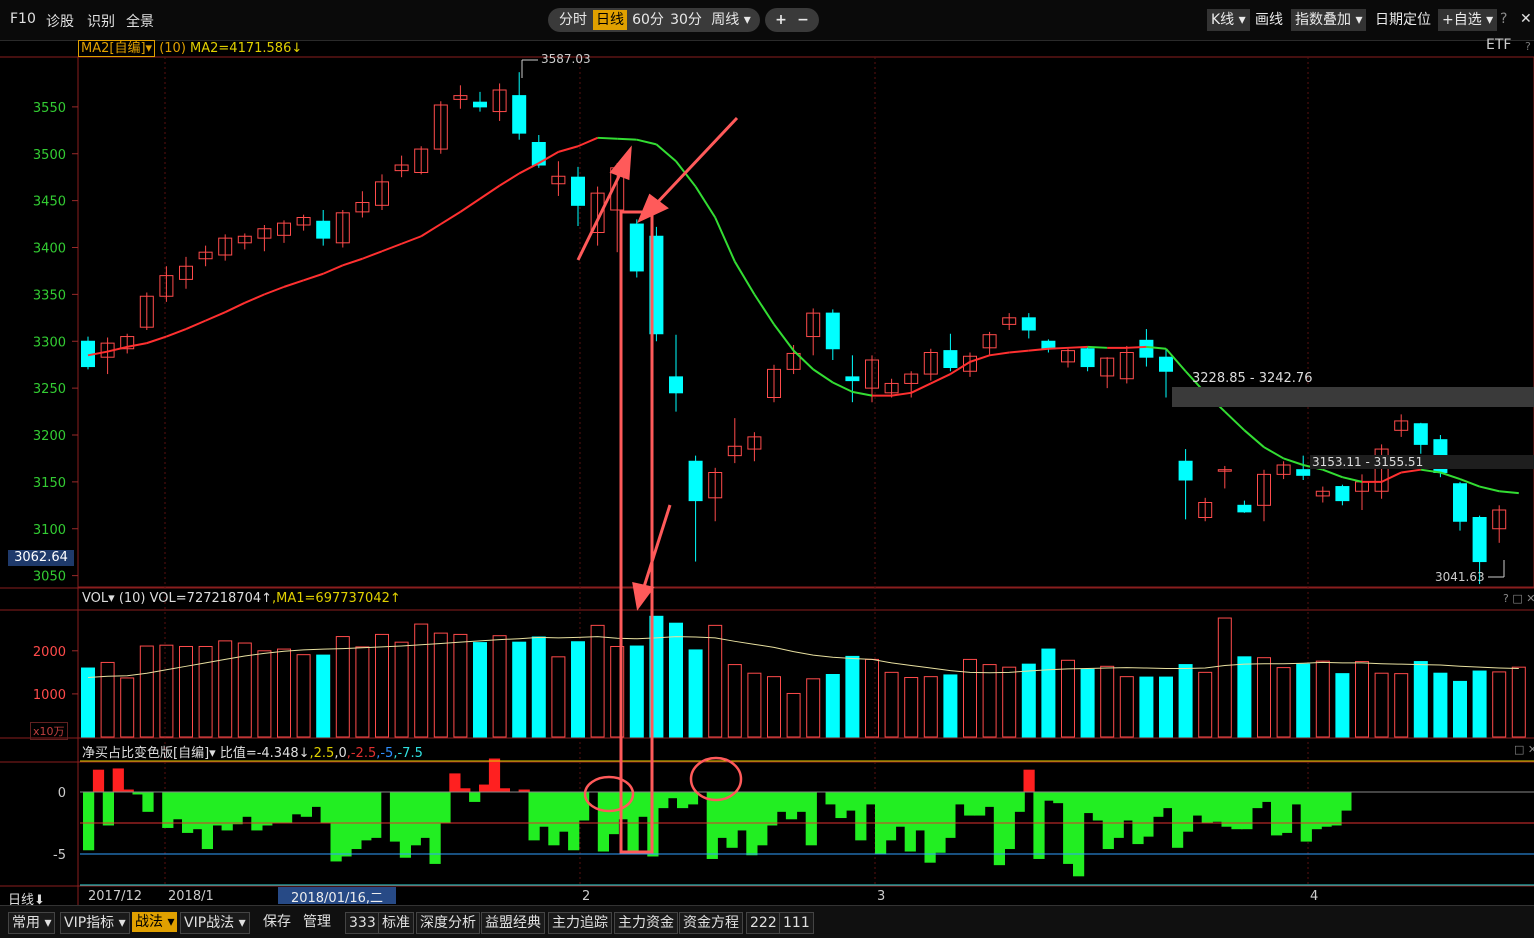 Image resolution: width=1534 pixels, height=938 pixels. I want to click on ind-level-label: ,2.5, so click(322, 753).